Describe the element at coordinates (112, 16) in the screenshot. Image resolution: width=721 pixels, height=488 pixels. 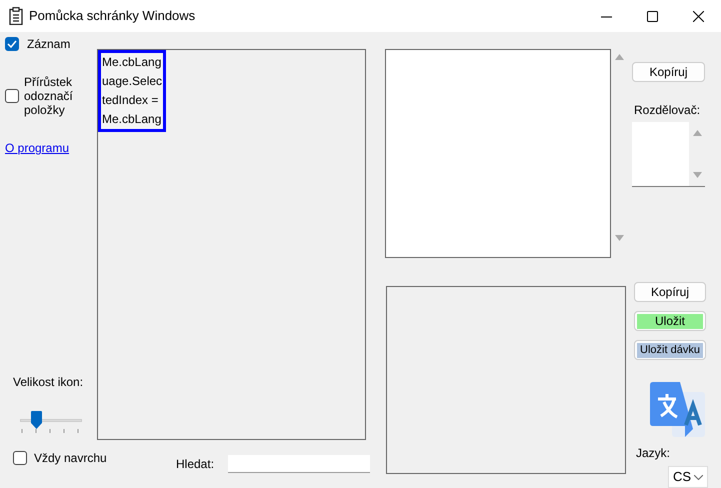
I see `window-title: Pomůcka schránky Windows` at that location.